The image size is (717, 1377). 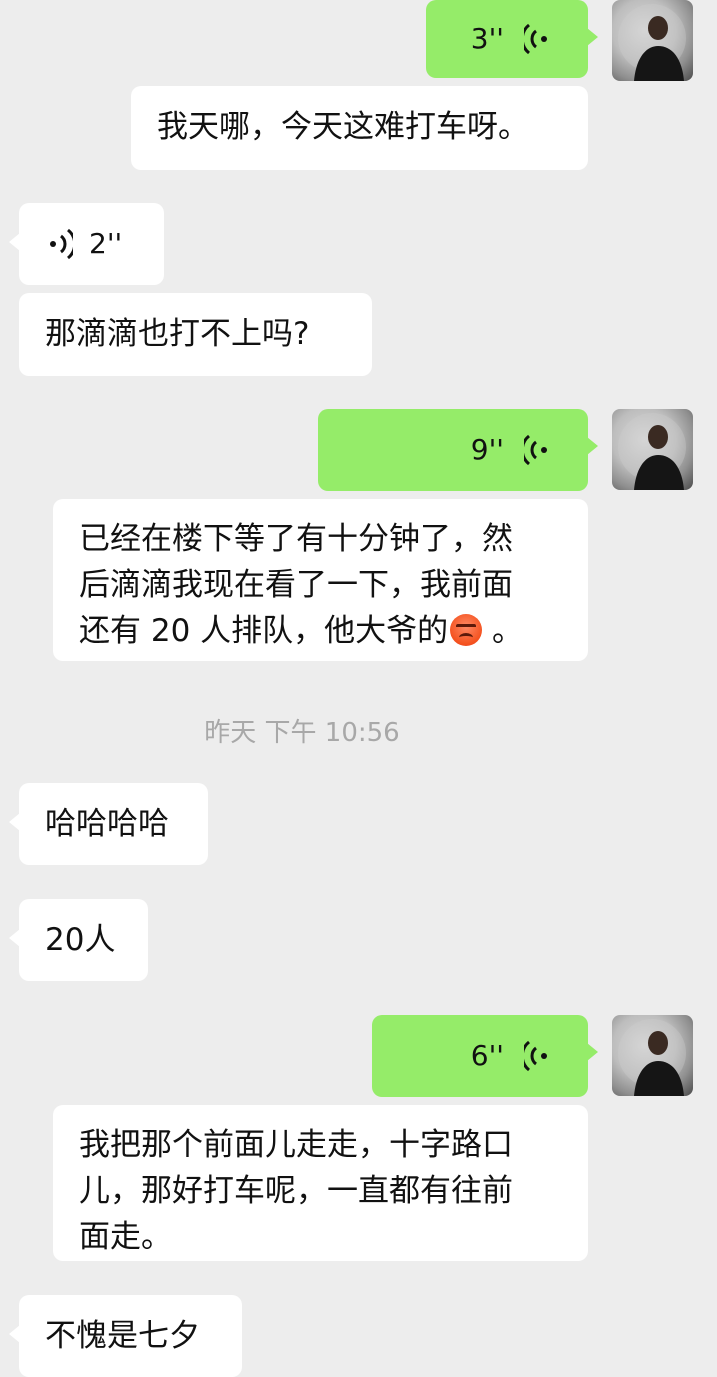 I want to click on message-bubble: 我把那个前面儿走走，十字路口 儿，那好打车呢，一直都有往前 面走。, so click(x=320, y=1183).